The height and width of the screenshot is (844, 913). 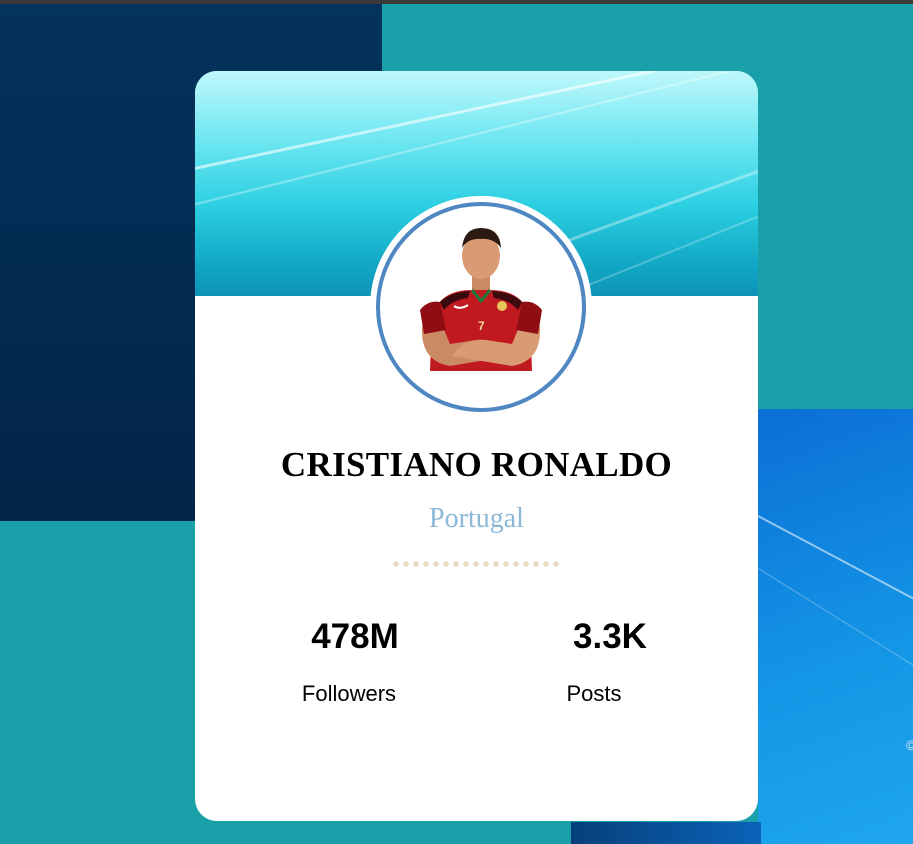 What do you see at coordinates (355, 636) in the screenshot?
I see `followers-count: 478M` at bounding box center [355, 636].